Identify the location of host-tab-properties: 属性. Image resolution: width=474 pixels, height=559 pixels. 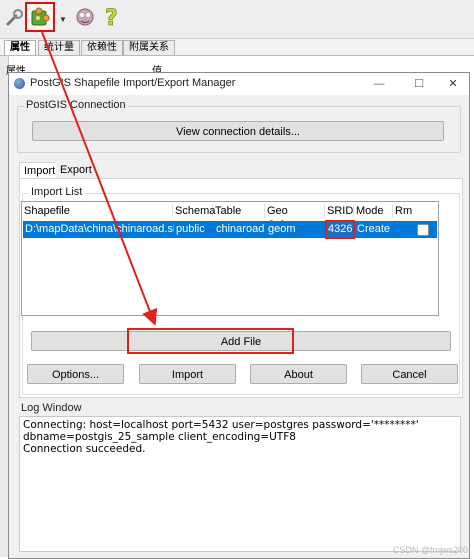
(20, 47).